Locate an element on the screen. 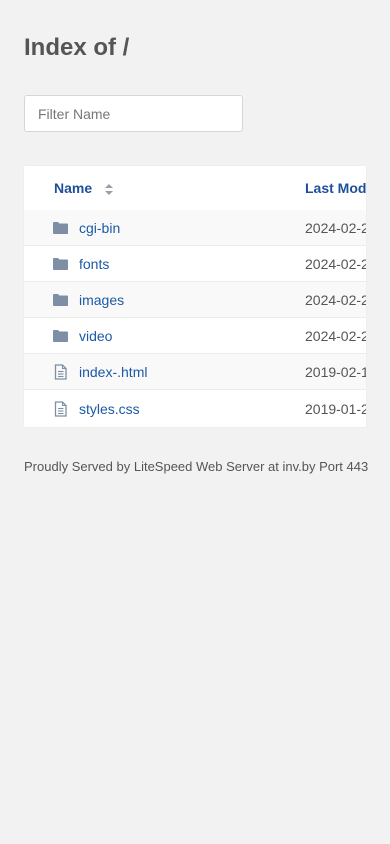 The image size is (390, 844). name-column-header: Name is located at coordinates (73, 188).